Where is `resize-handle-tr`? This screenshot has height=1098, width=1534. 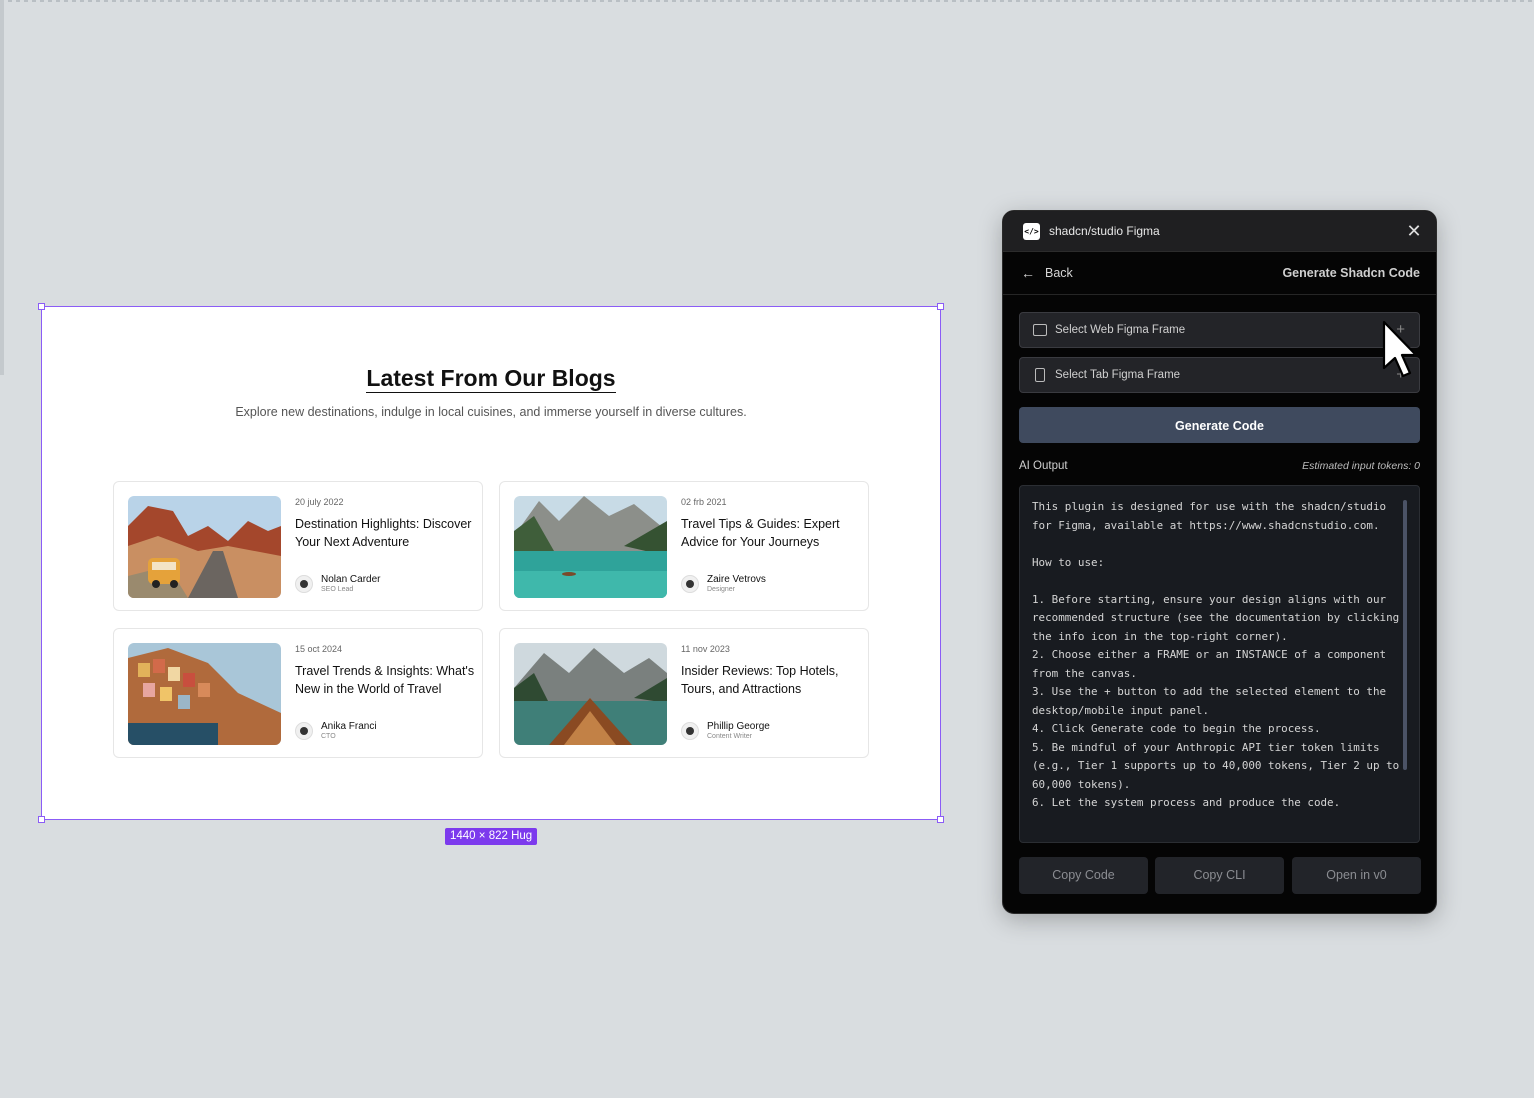 resize-handle-tr is located at coordinates (940, 306).